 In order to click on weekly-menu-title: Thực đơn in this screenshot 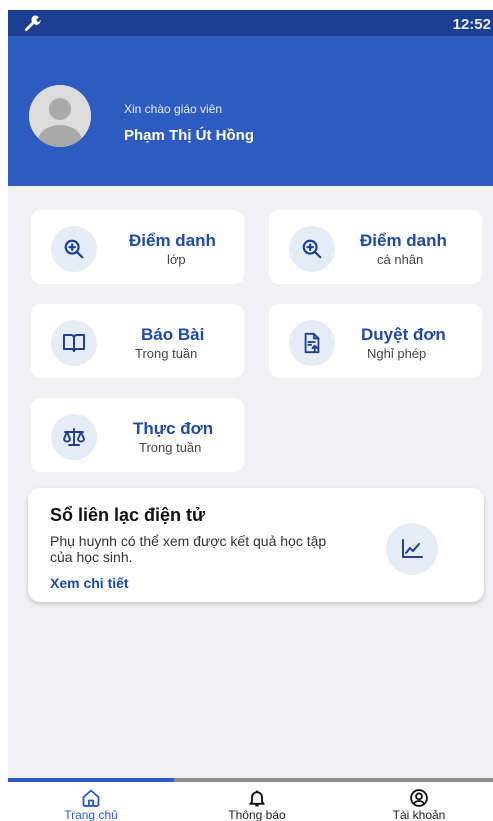, I will do `click(173, 428)`.